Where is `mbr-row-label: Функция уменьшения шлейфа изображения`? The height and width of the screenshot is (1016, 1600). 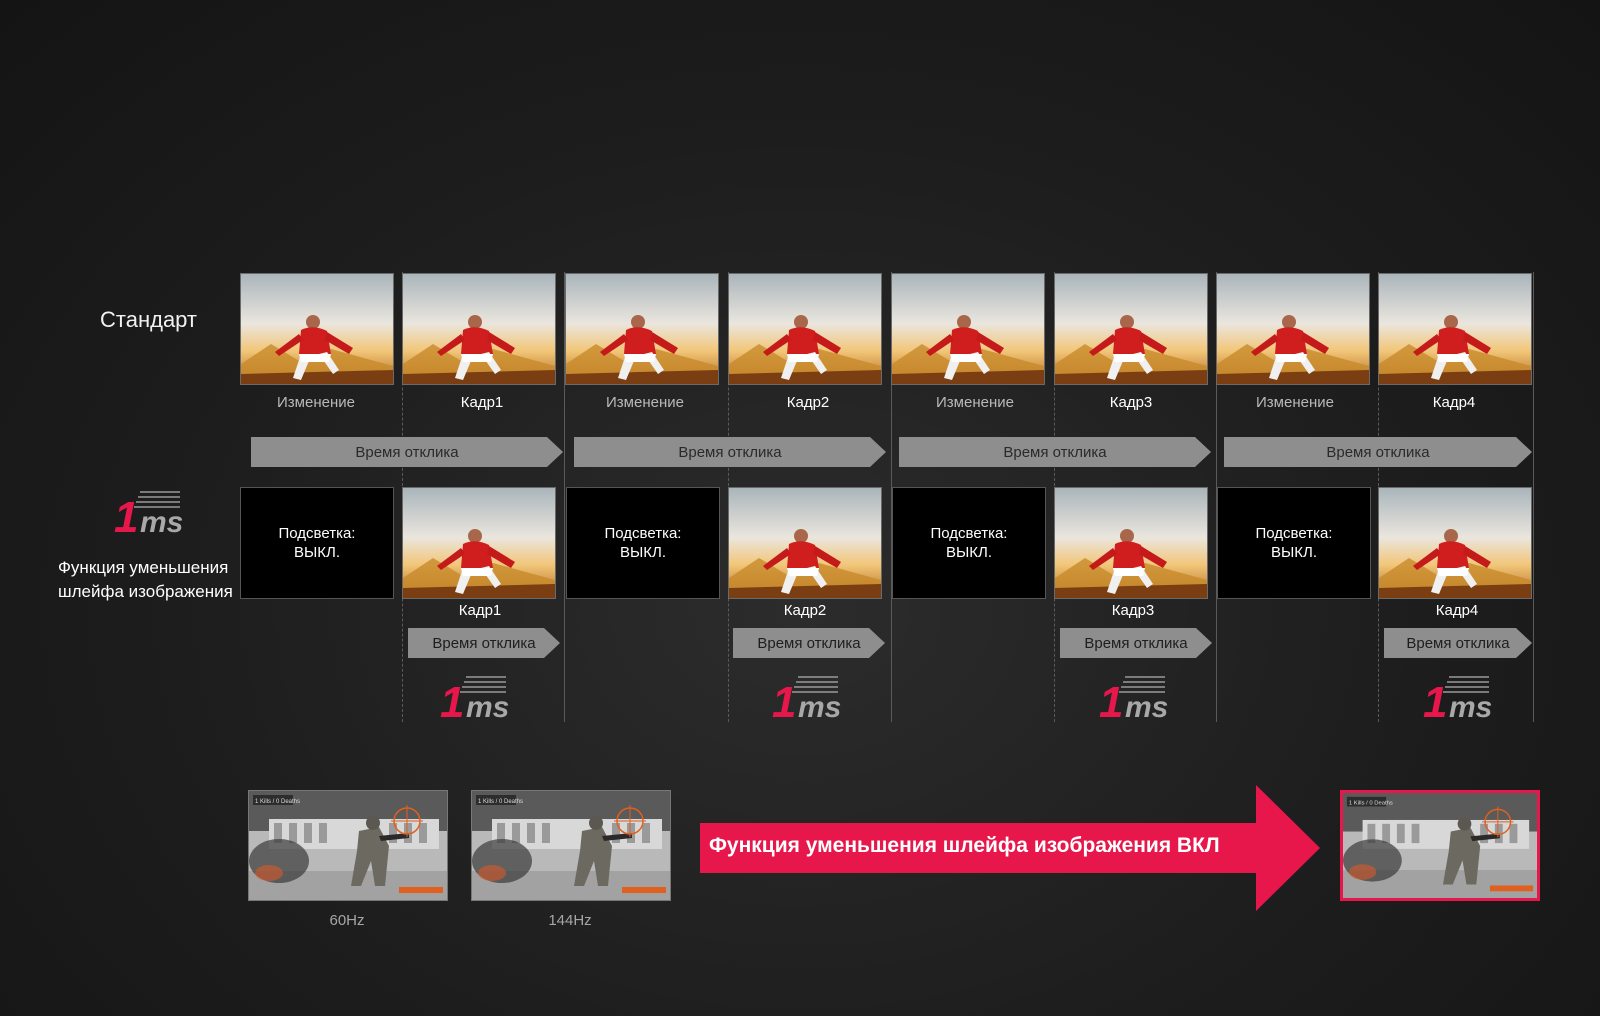 mbr-row-label: Функция уменьшения шлейфа изображения is located at coordinates (145, 580).